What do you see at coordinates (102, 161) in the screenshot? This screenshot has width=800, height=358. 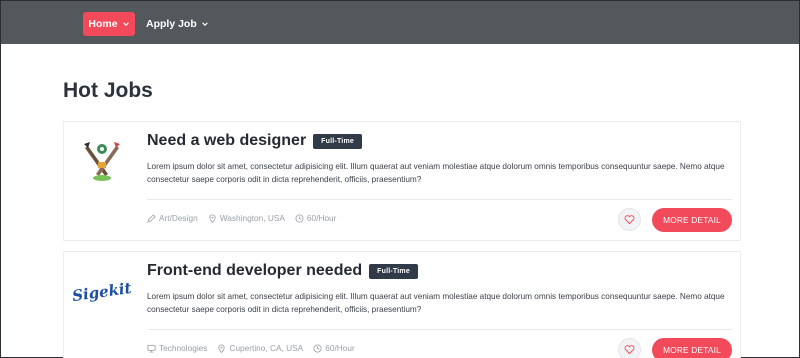 I see `pen-brush-logo-icon` at bounding box center [102, 161].